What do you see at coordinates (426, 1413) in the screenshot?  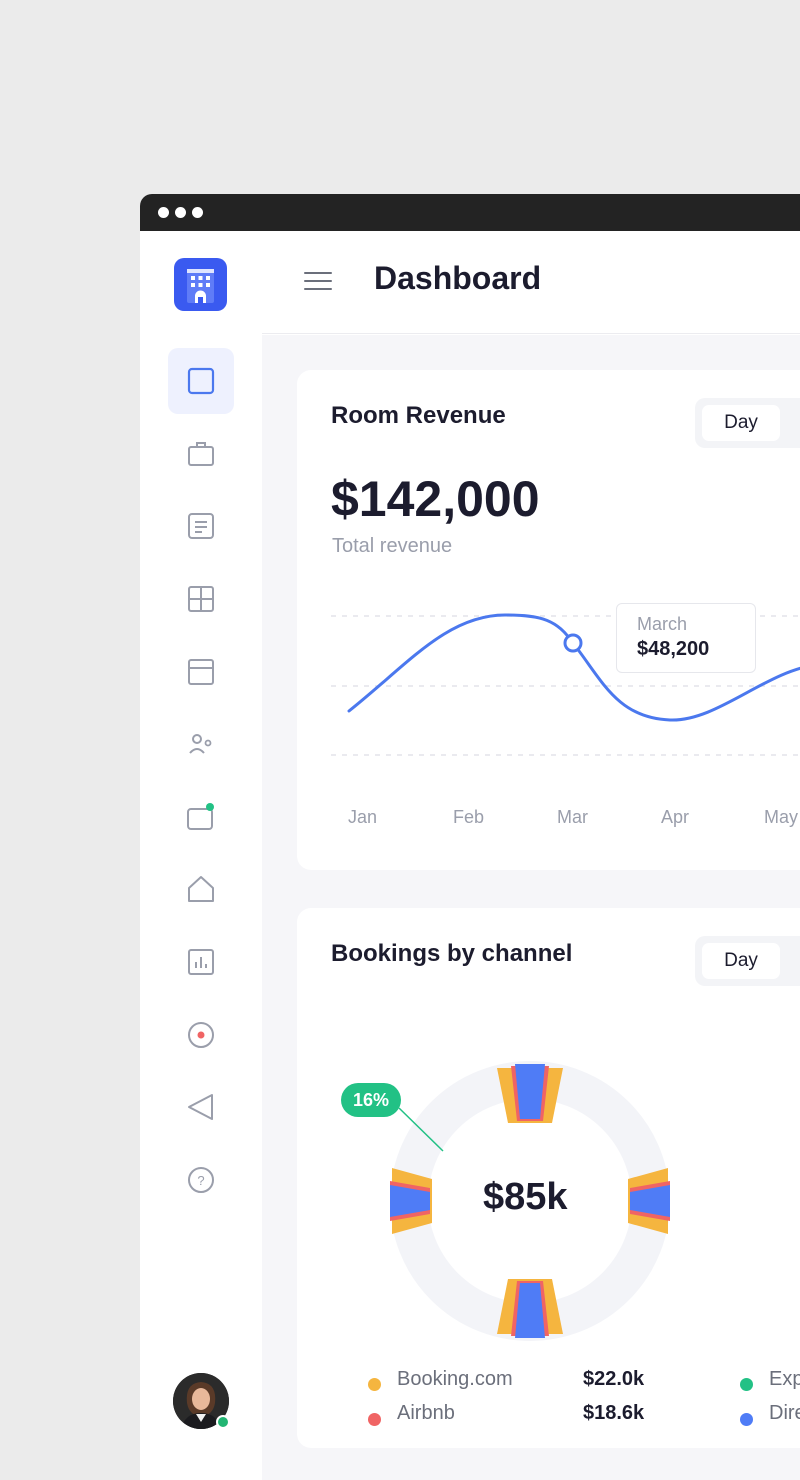 I see `legend-label: Airbnb` at bounding box center [426, 1413].